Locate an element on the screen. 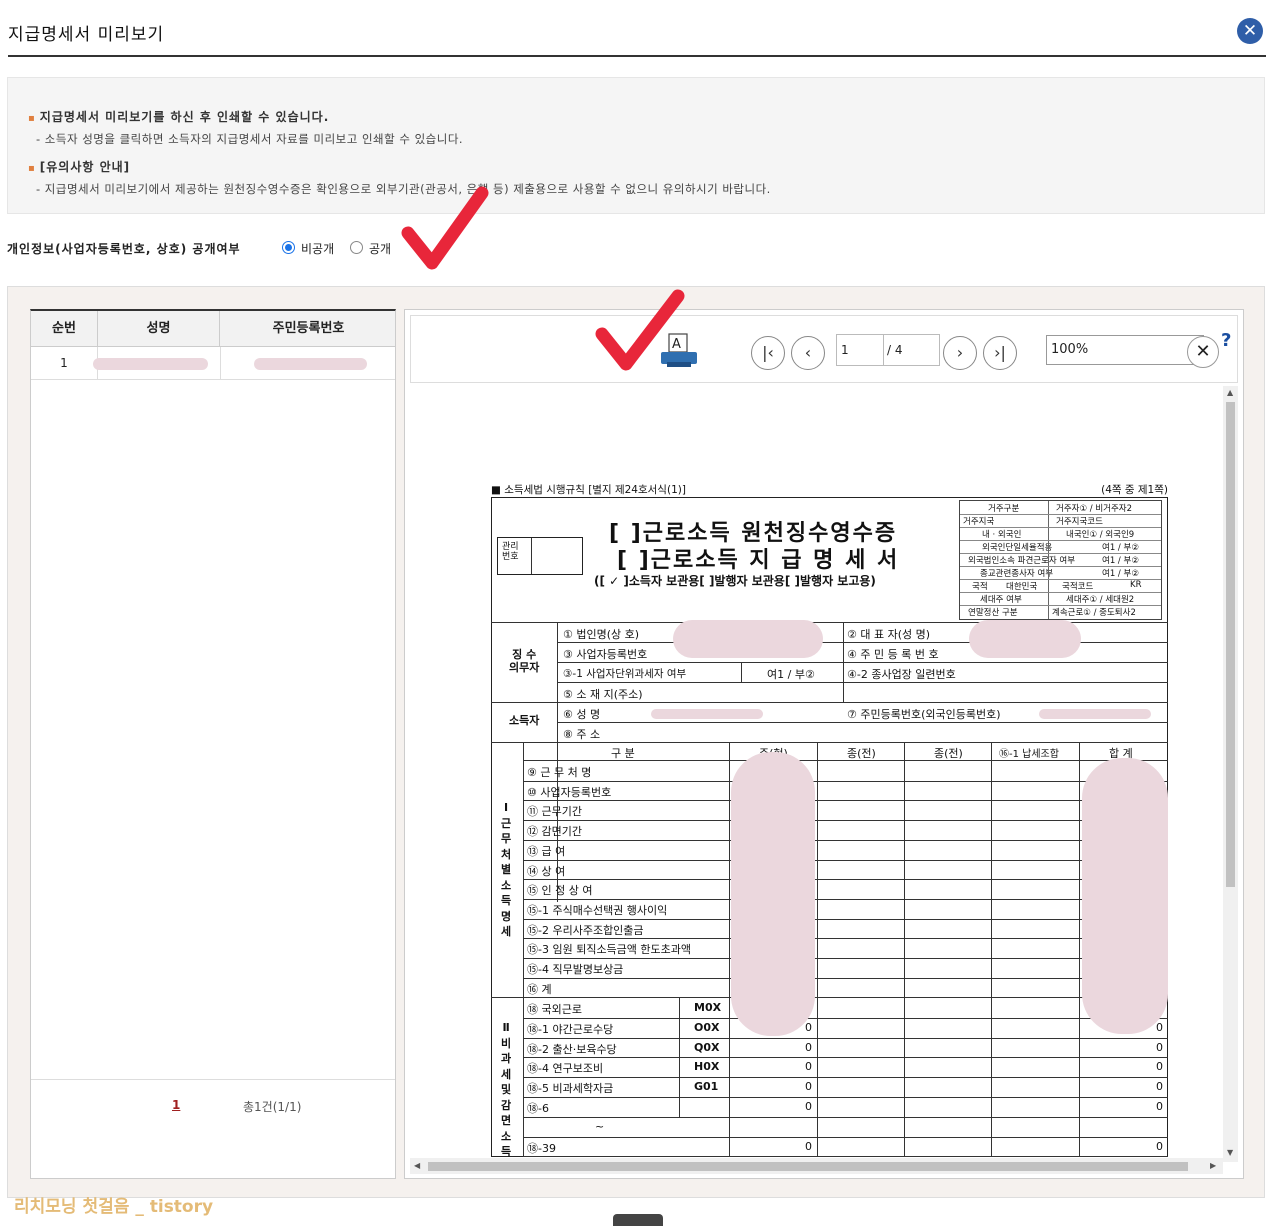 The height and width of the screenshot is (1226, 1278). row-name-redacted is located at coordinates (150, 364).